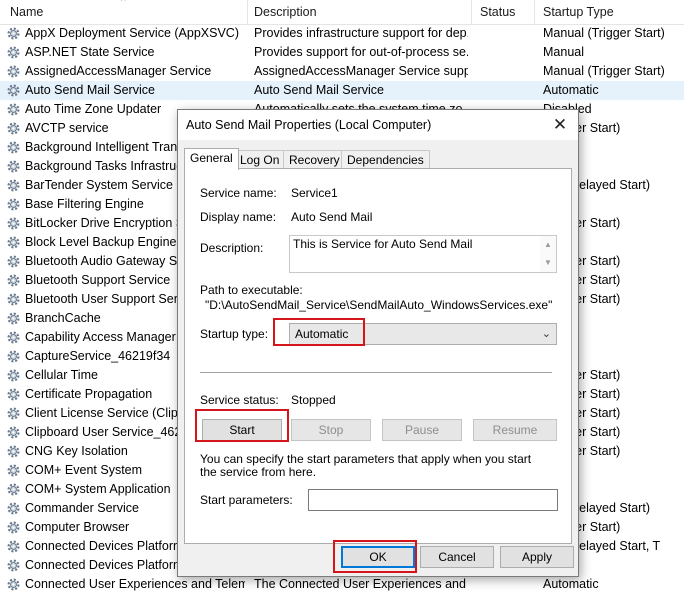 This screenshot has height=598, width=684. What do you see at coordinates (123, 3) in the screenshot?
I see `sort-ascending-icon: ^` at bounding box center [123, 3].